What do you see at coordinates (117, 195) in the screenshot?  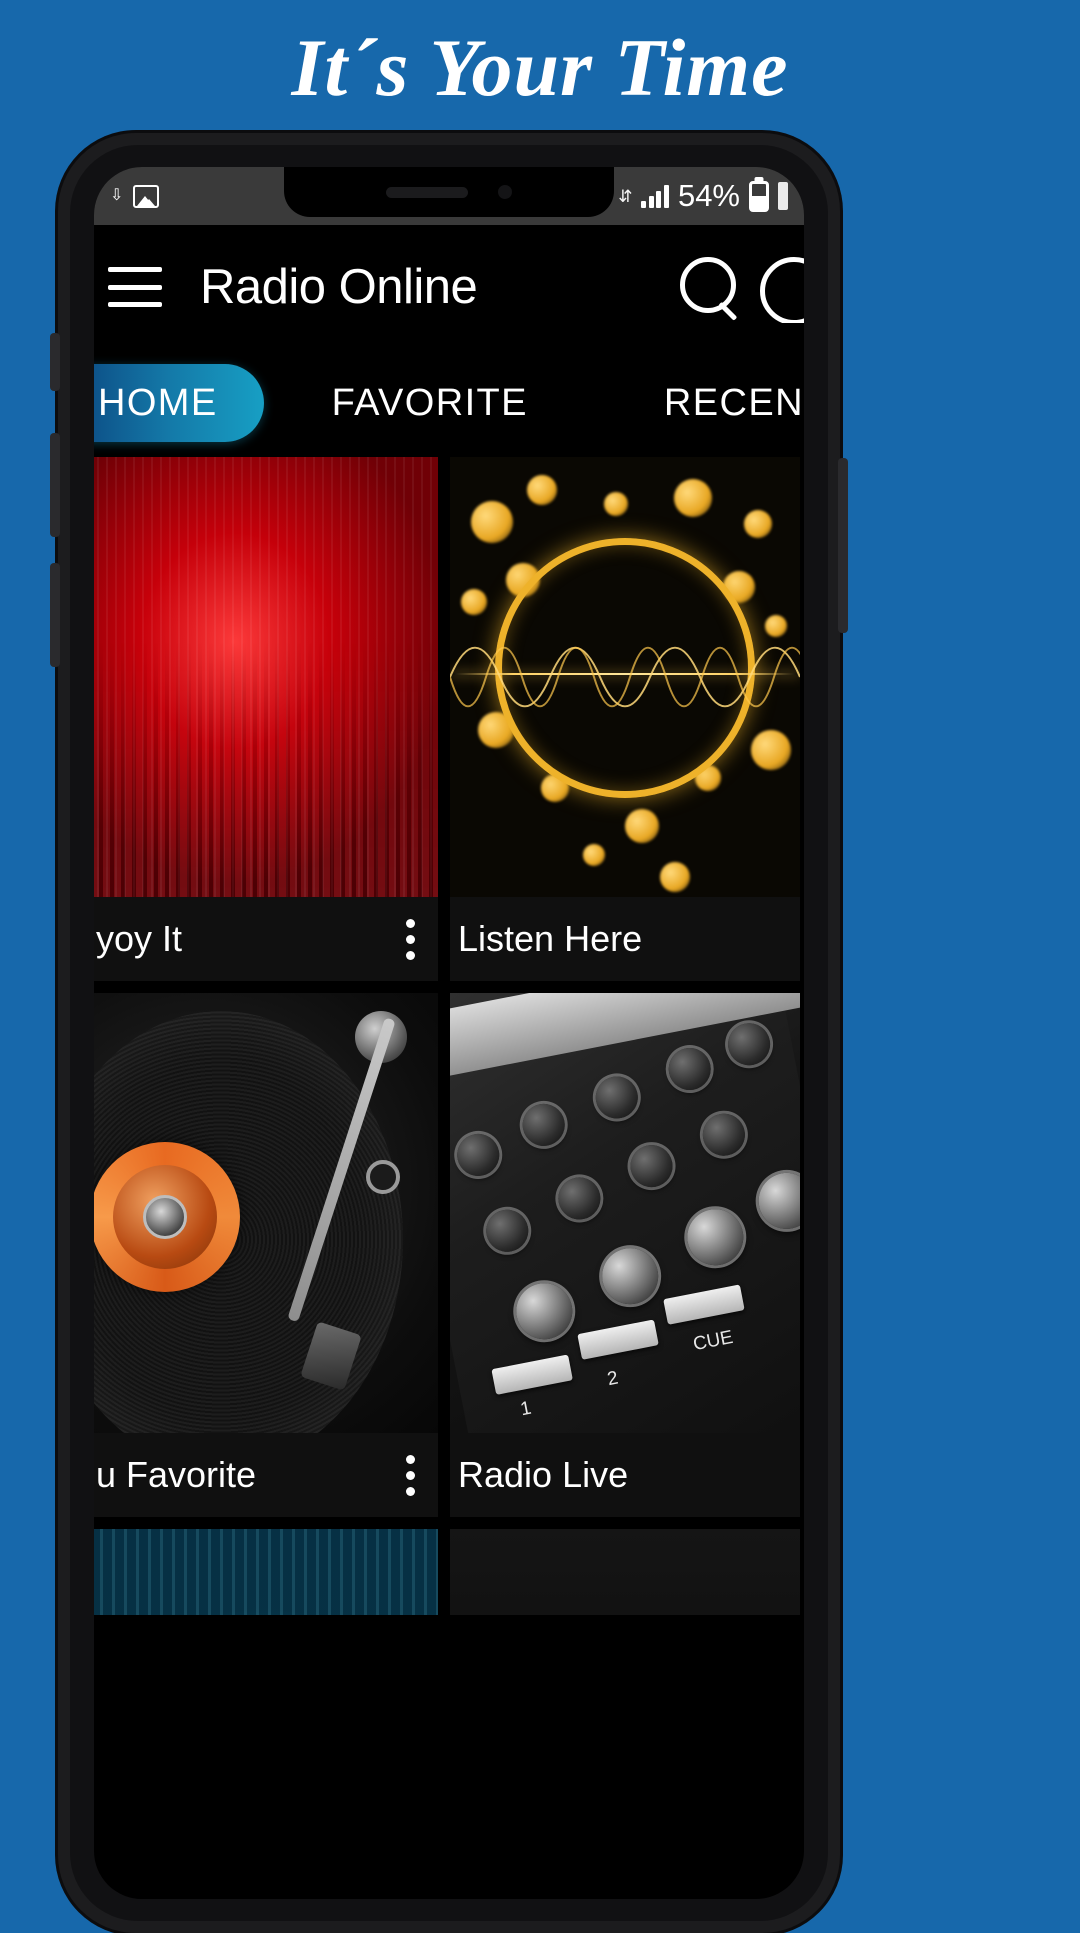 I see `download-arrow-icon: ⇩` at bounding box center [117, 195].